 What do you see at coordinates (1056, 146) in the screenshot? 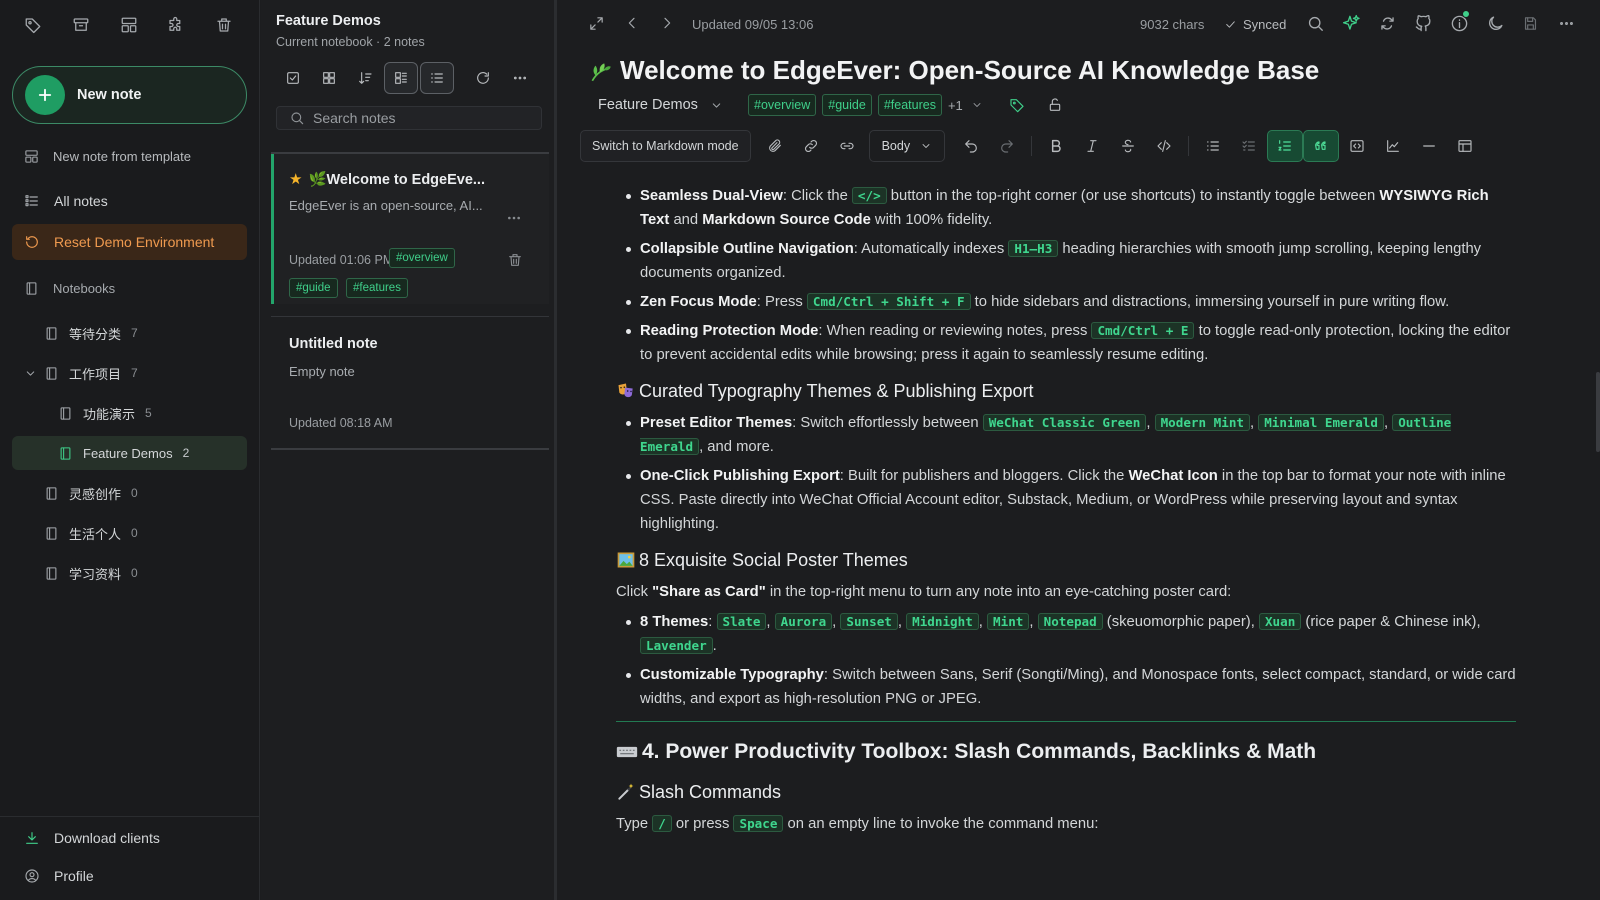
I see `bold-button` at bounding box center [1056, 146].